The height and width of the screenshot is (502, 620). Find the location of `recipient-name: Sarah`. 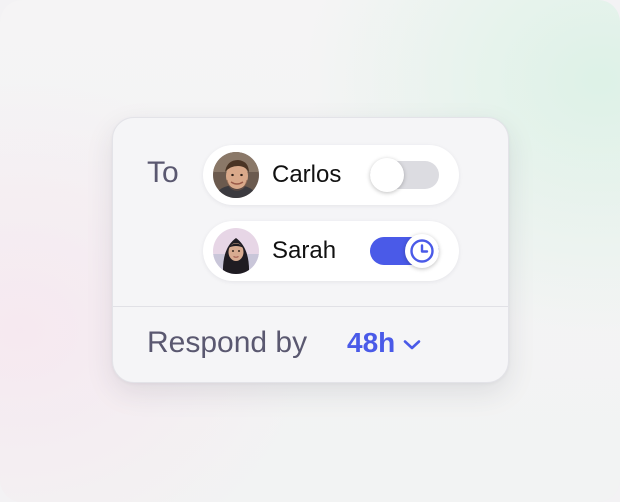

recipient-name: Sarah is located at coordinates (304, 250).